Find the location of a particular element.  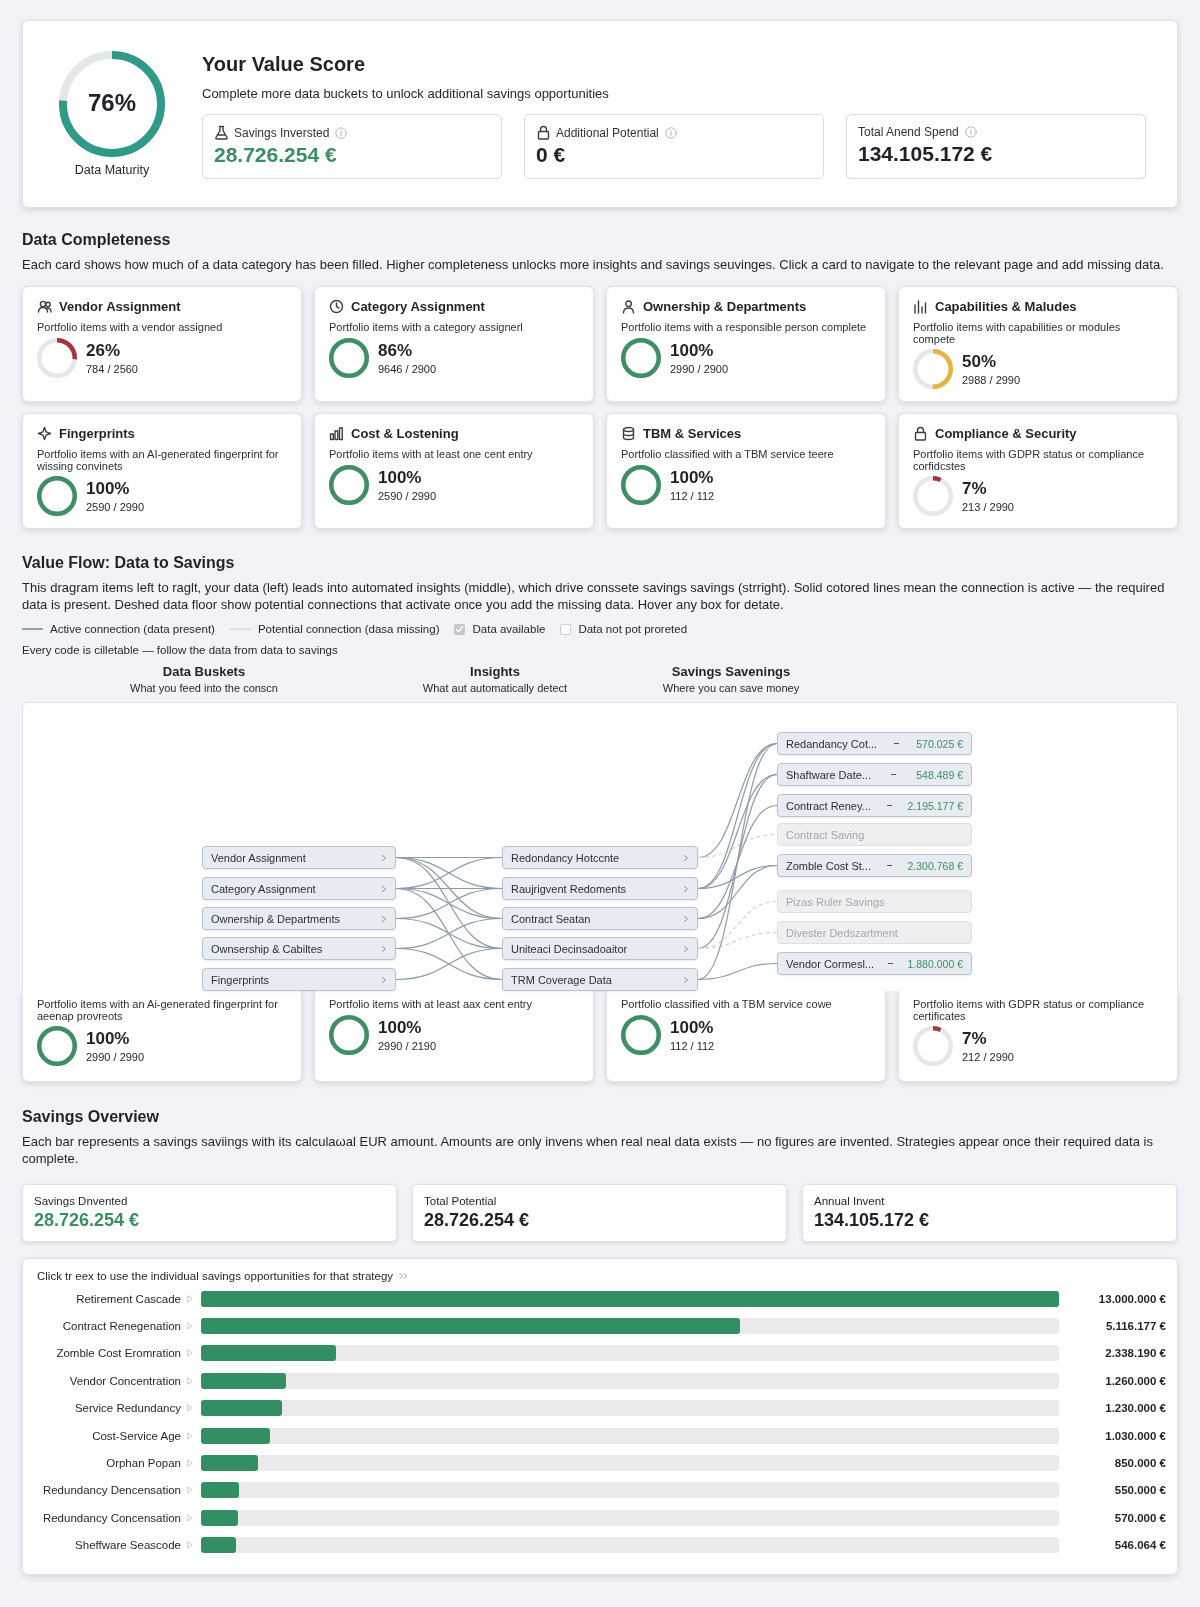

stat-value: 134.105.172 € is located at coordinates (872, 1220).